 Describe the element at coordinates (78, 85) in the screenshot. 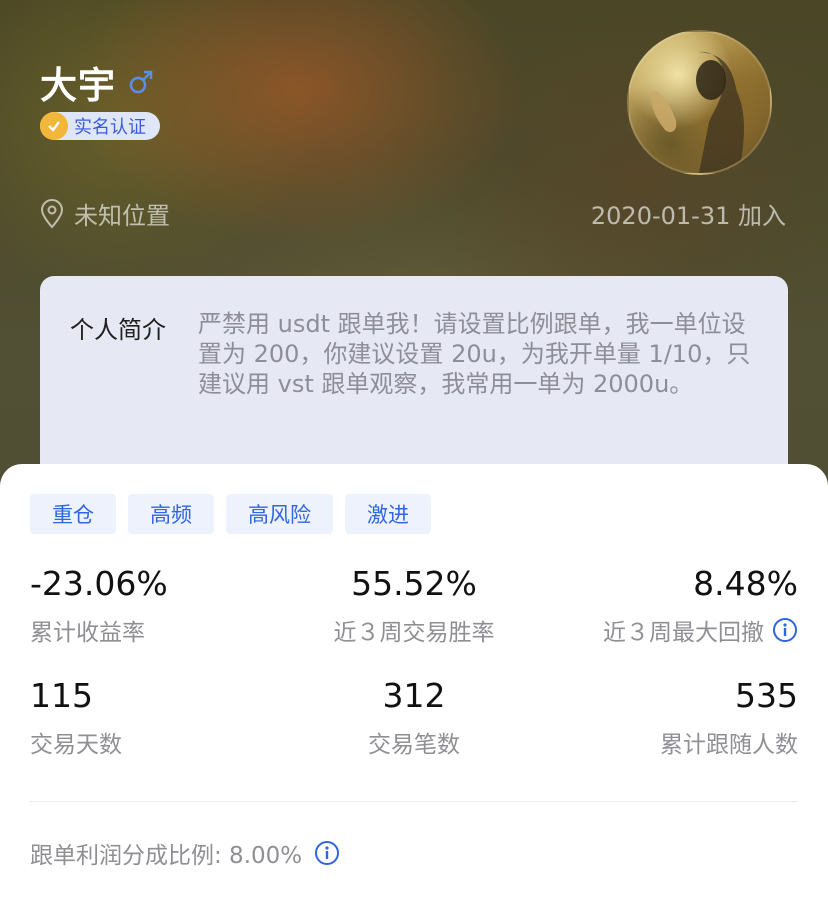

I see `user-name: 大宇` at that location.